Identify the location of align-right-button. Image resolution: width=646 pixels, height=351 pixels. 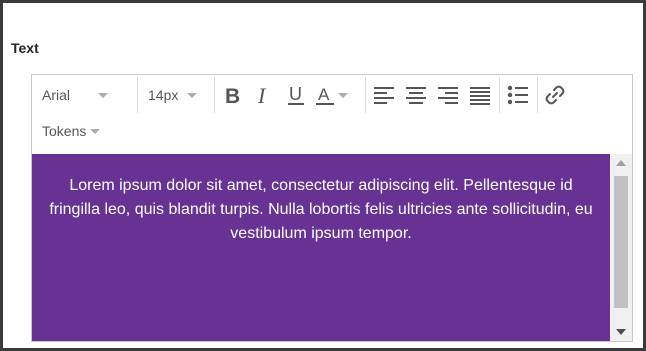
(448, 95).